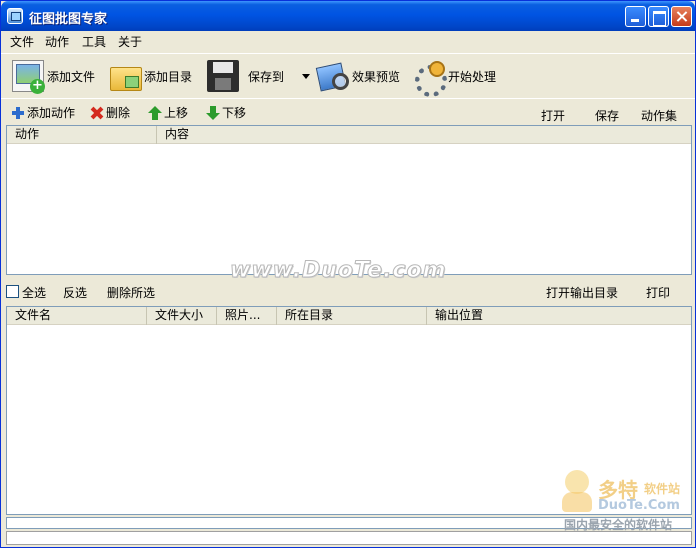 Image resolution: width=696 pixels, height=548 pixels. What do you see at coordinates (75, 292) in the screenshot?
I see `invert-selection-button: 反选` at bounding box center [75, 292].